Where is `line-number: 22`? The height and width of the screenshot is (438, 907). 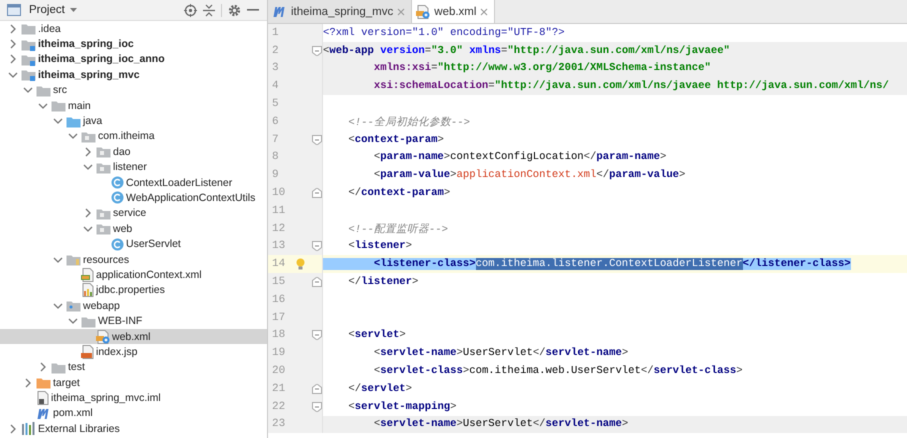
line-number: 22 is located at coordinates (278, 406).